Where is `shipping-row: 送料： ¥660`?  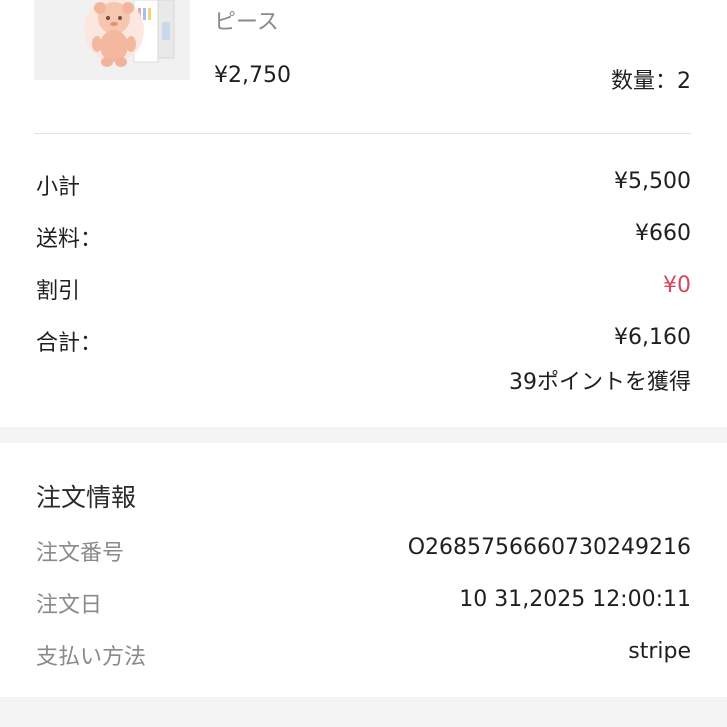
shipping-row: 送料： ¥660 is located at coordinates (363, 236).